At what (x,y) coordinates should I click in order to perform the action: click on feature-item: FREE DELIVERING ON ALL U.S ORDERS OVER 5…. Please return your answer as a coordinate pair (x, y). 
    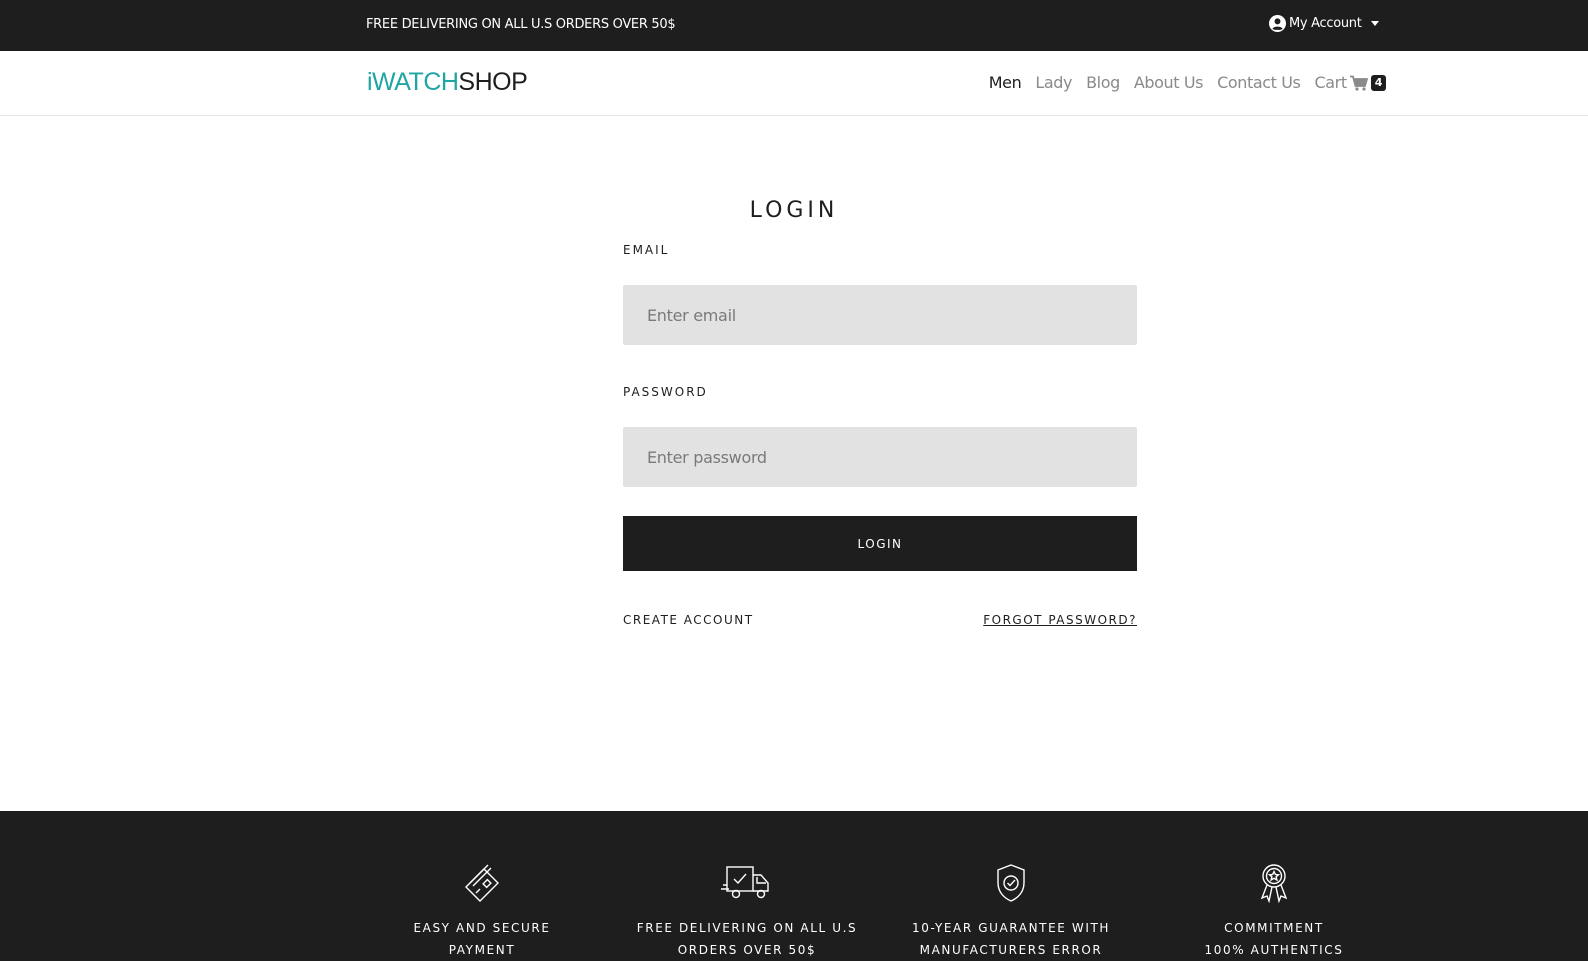
    Looking at the image, I should click on (747, 886).